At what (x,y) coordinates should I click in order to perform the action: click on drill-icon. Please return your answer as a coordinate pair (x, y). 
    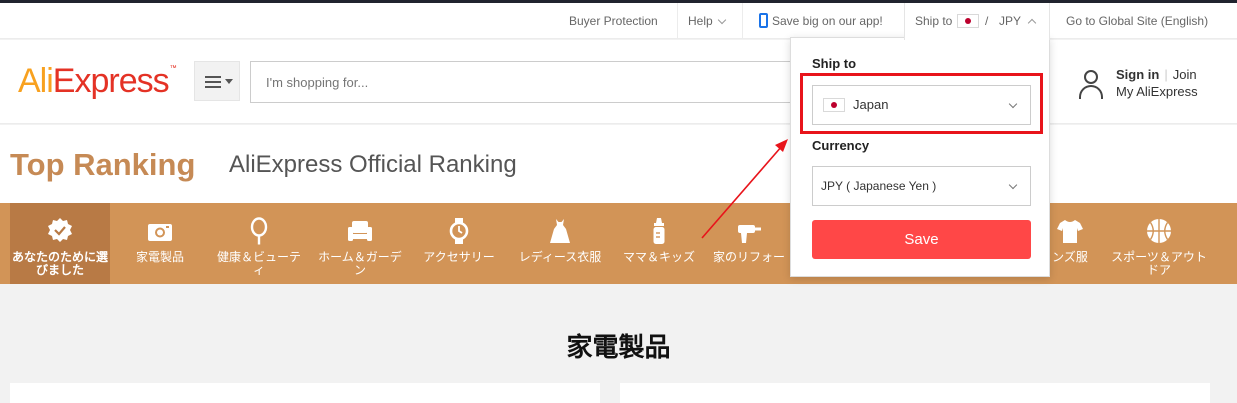
    Looking at the image, I should click on (749, 234).